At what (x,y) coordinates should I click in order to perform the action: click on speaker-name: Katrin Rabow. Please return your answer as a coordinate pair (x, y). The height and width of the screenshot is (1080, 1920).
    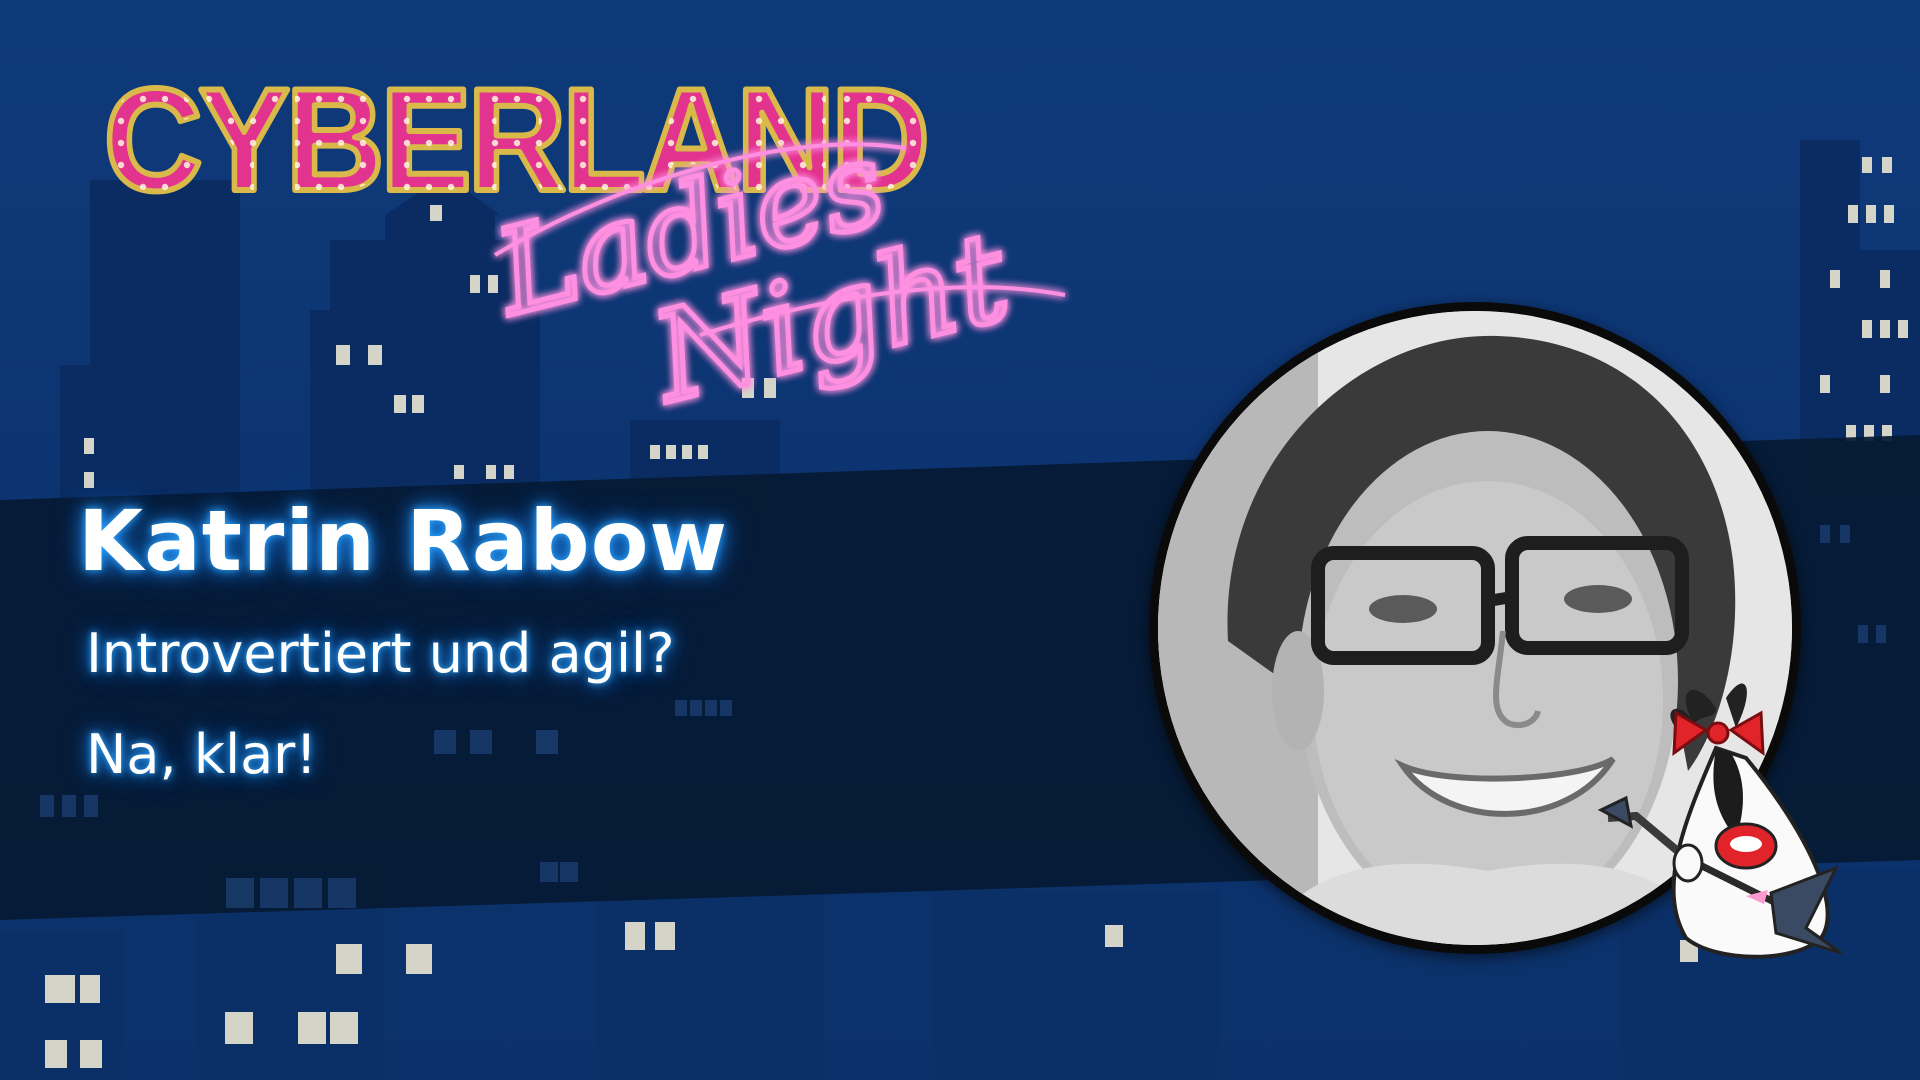
    Looking at the image, I should click on (403, 541).